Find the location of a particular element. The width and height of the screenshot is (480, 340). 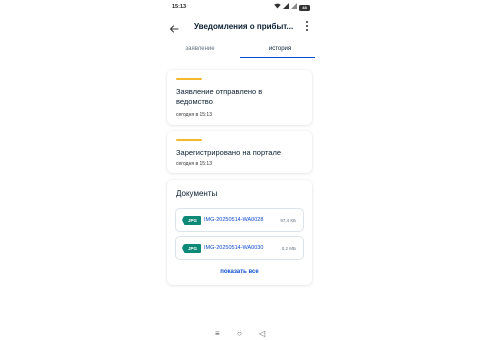

system-back-icon: ◁ is located at coordinates (262, 333).